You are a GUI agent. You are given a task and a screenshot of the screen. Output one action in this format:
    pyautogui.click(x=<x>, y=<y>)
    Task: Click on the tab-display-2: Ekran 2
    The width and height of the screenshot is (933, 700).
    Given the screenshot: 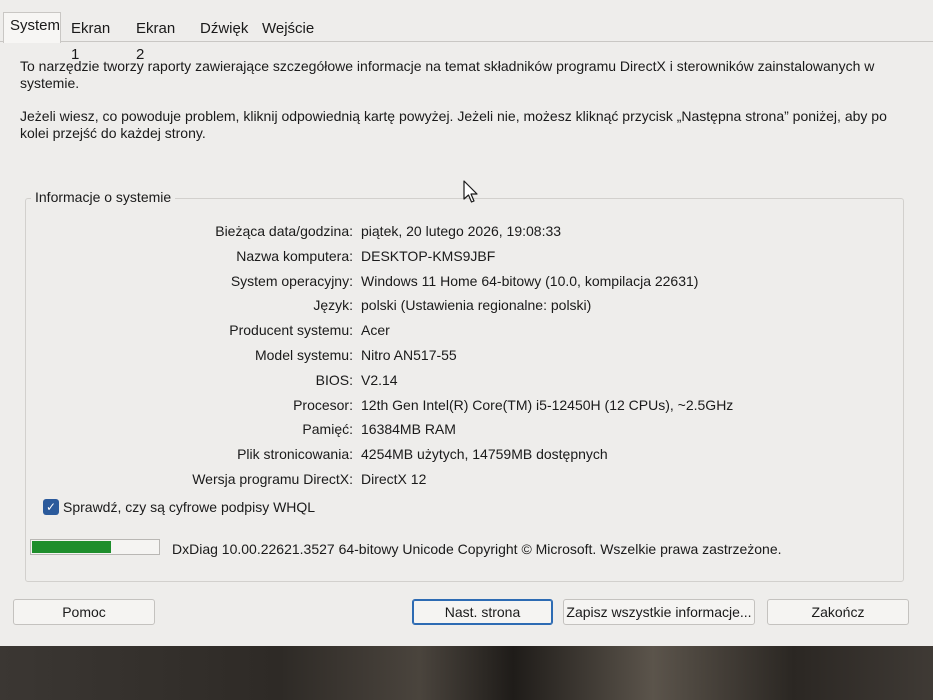 What is the action you would take?
    pyautogui.click(x=160, y=39)
    